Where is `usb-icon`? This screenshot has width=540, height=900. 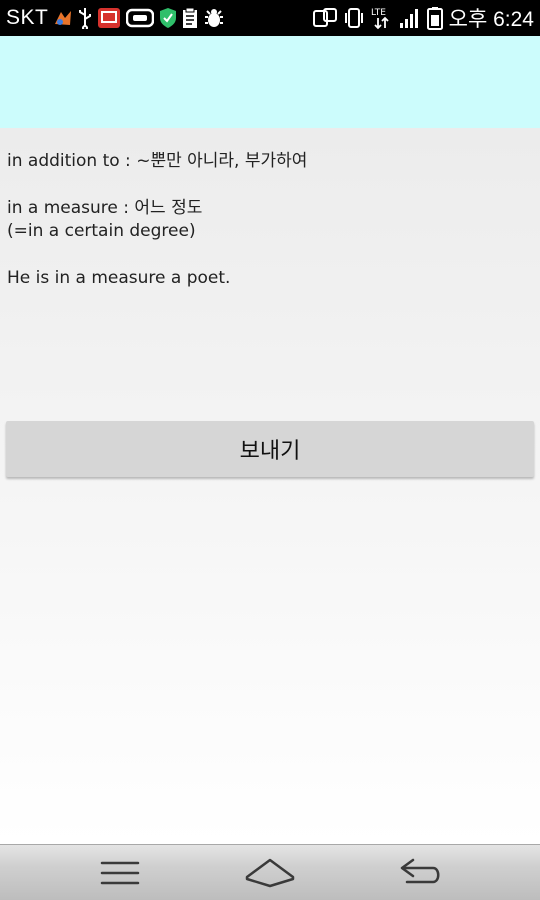
usb-icon is located at coordinates (85, 18).